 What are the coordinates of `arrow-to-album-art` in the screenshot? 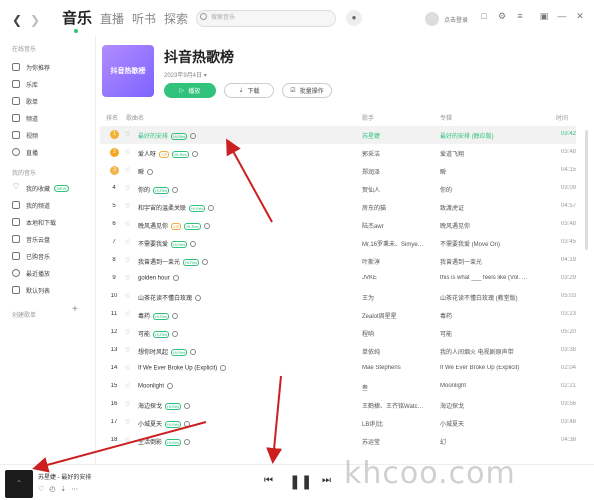 It's located at (119, 447).